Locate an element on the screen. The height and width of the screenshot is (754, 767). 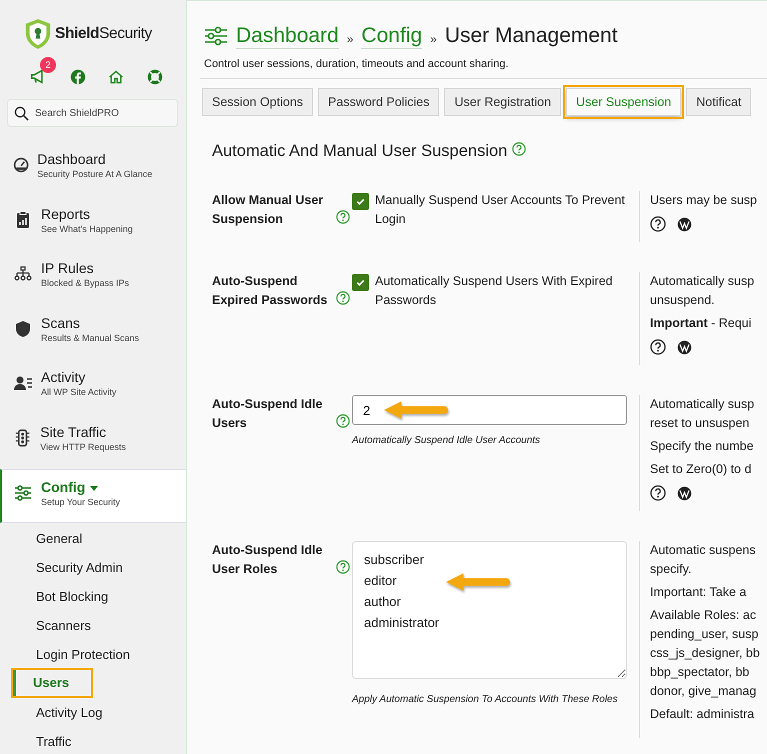
page-description: Control user sessions, duration, timeouts and account sharing. is located at coordinates (483, 68).